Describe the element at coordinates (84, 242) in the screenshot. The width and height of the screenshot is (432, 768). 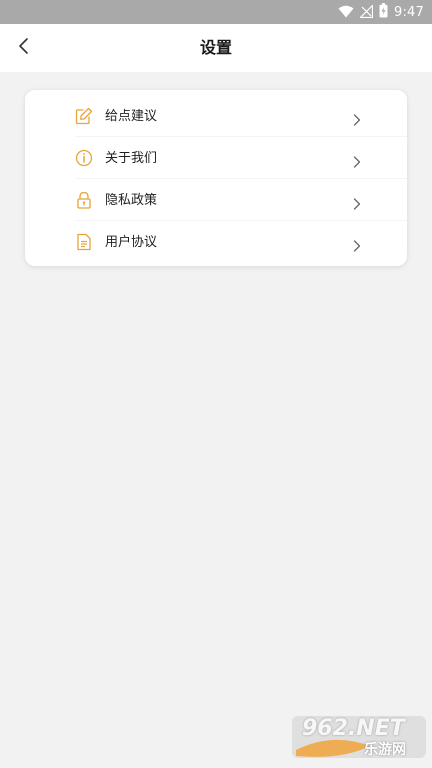
I see `document-icon` at that location.